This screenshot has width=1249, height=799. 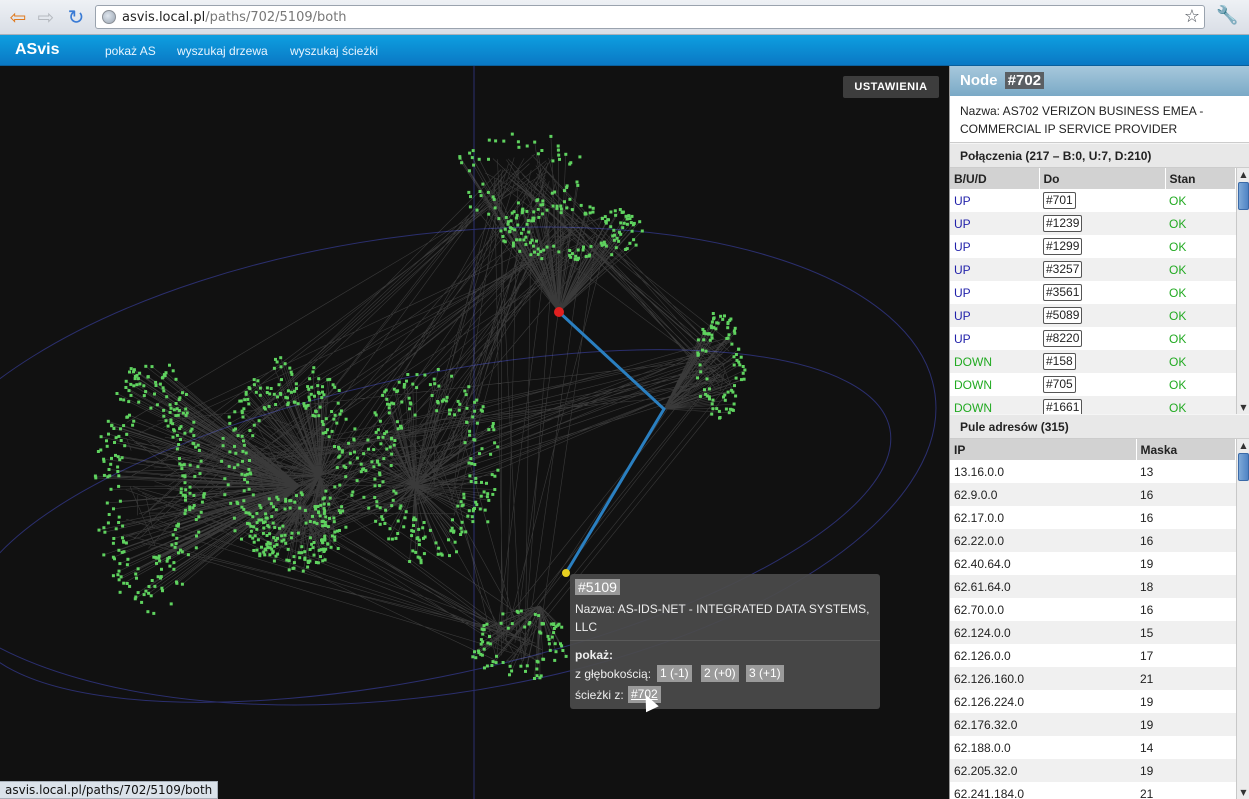 I want to click on forward-arrow-icon: ⇨, so click(x=46, y=17).